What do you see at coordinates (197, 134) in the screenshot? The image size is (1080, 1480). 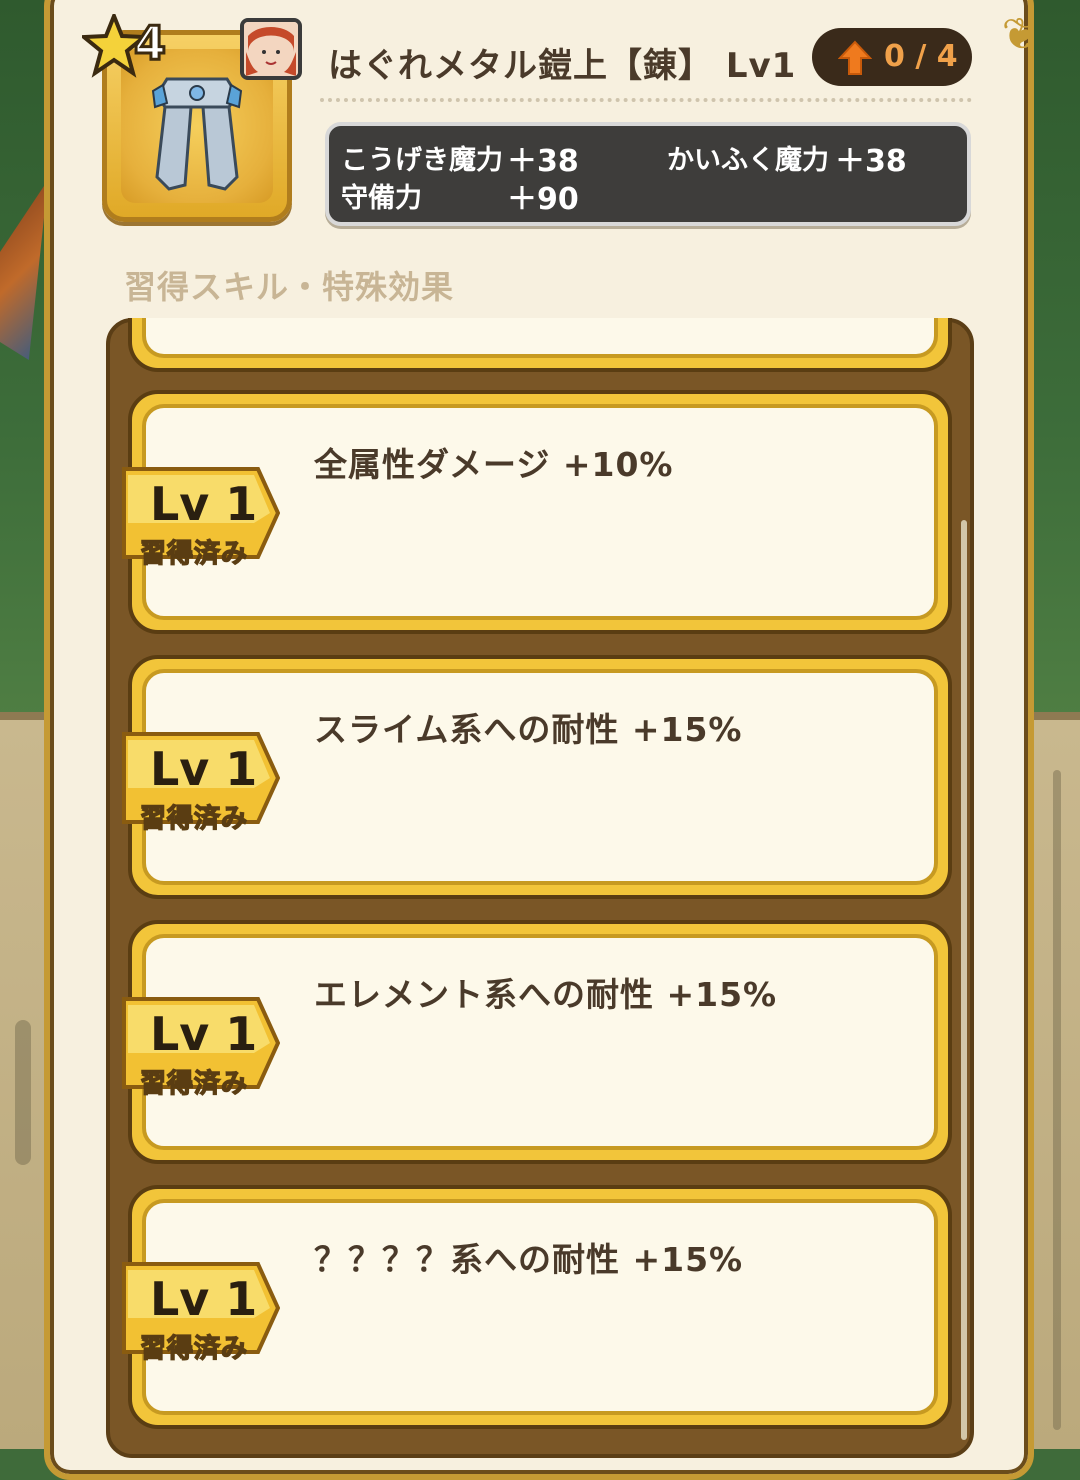 I see `armor-icon` at bounding box center [197, 134].